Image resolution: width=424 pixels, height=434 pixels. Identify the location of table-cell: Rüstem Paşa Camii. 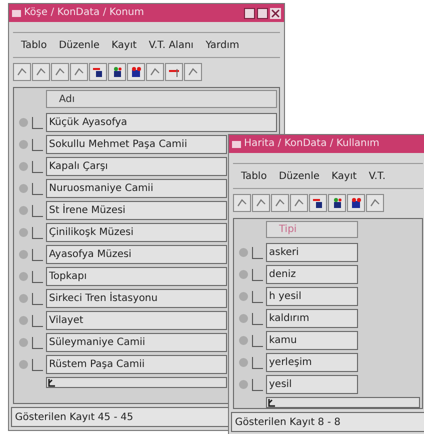
(136, 364).